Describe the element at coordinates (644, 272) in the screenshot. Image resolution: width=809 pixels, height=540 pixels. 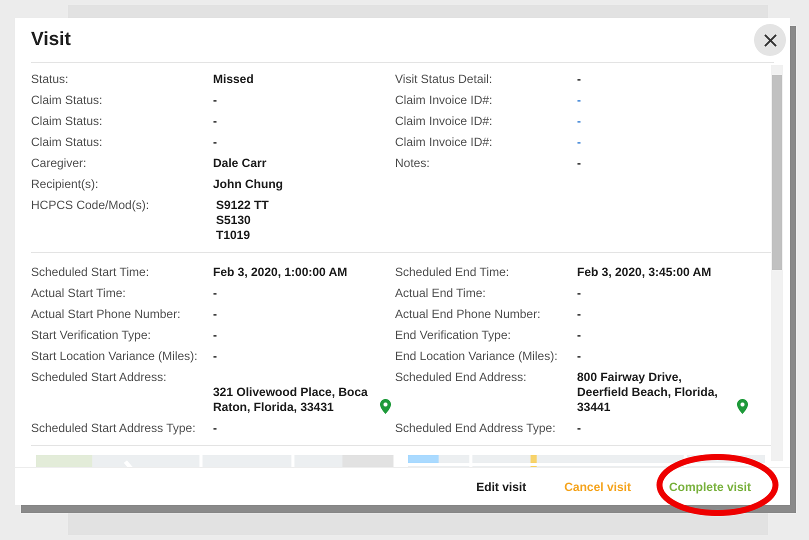
I see `field-value: Feb 3, 2020, 3:45:00 AM` at that location.